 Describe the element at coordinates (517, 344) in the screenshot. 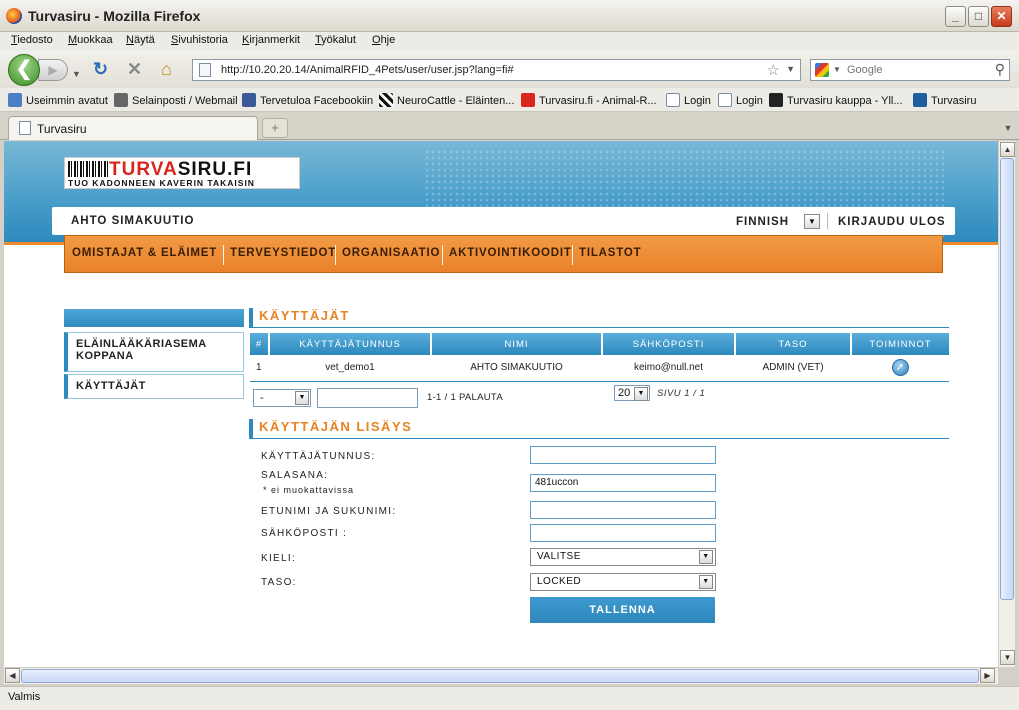

I see `column-header: NIMI` at that location.